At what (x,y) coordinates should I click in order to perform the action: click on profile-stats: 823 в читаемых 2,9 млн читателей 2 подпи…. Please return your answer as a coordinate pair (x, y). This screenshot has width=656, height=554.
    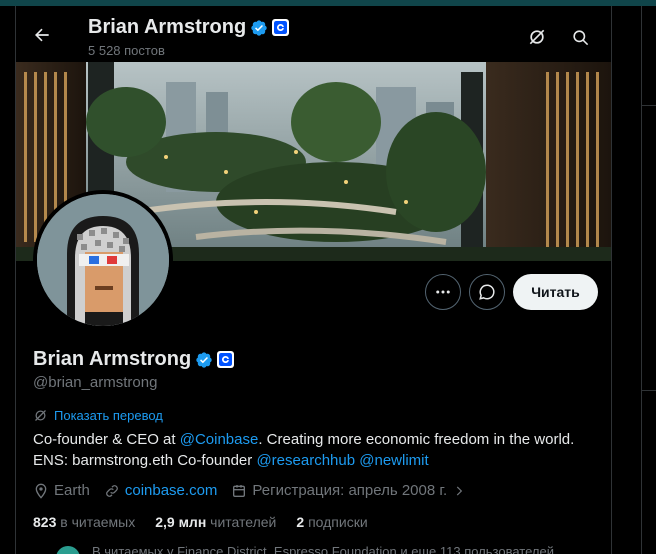
    Looking at the image, I should click on (210, 522).